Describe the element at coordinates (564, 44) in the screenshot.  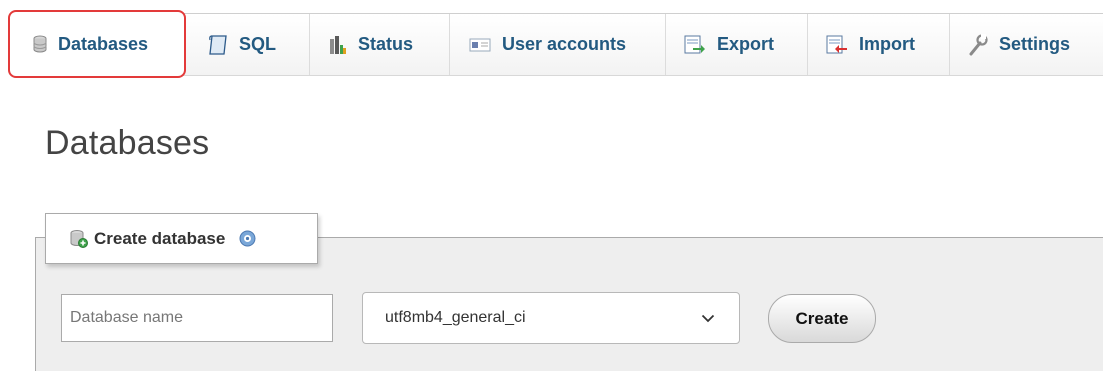
I see `tab-label: User accounts` at that location.